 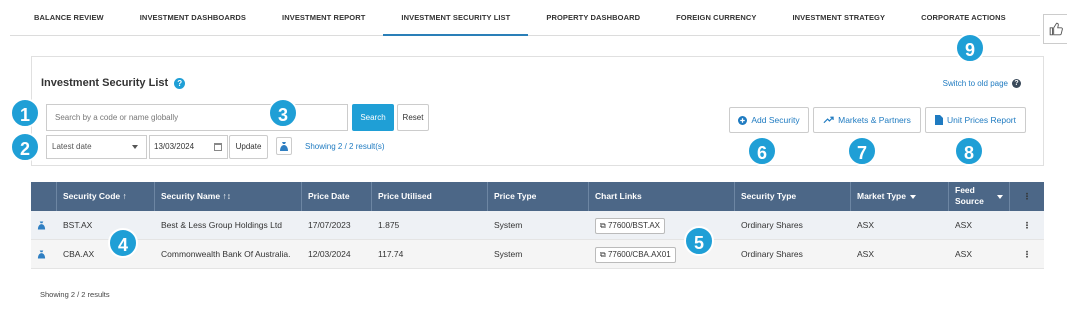 I want to click on column-menu-icon: ⋮, so click(x=1027, y=196).